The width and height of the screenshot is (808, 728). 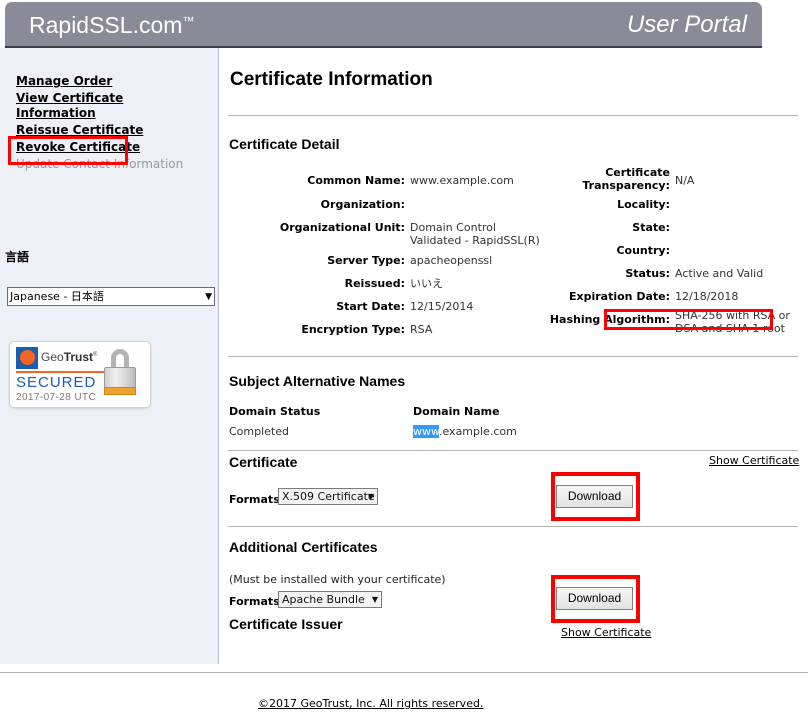 What do you see at coordinates (513, 450) in the screenshot?
I see `divider-after-san` at bounding box center [513, 450].